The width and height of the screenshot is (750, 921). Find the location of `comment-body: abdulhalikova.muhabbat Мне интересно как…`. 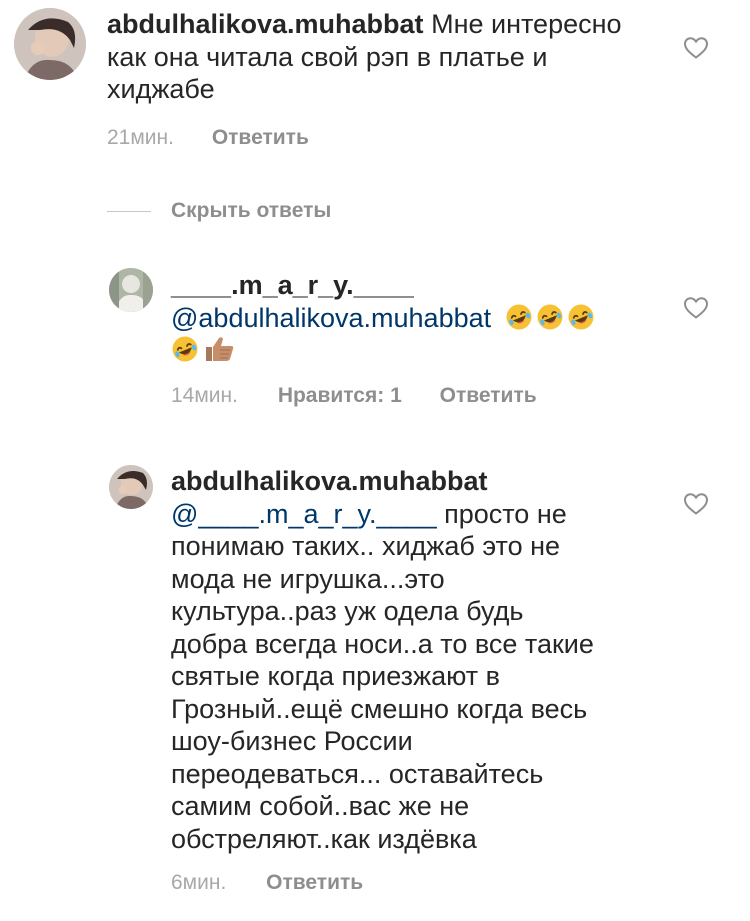

comment-body: abdulhalikova.muhabbat Мне интересно как… is located at coordinates (367, 57).